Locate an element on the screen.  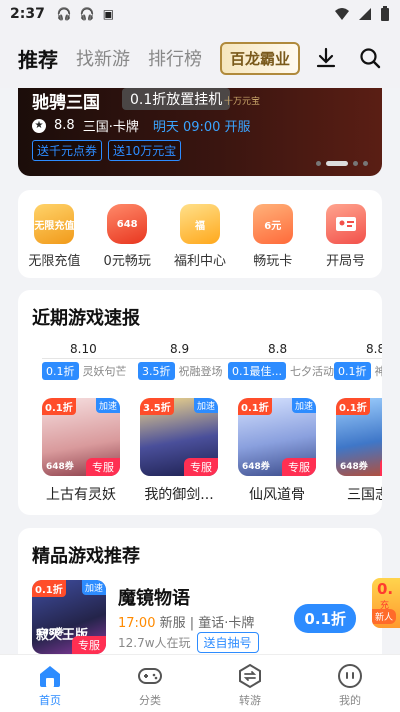
quick-welfare-center: 福 福利中心 is located at coordinates (200, 241).